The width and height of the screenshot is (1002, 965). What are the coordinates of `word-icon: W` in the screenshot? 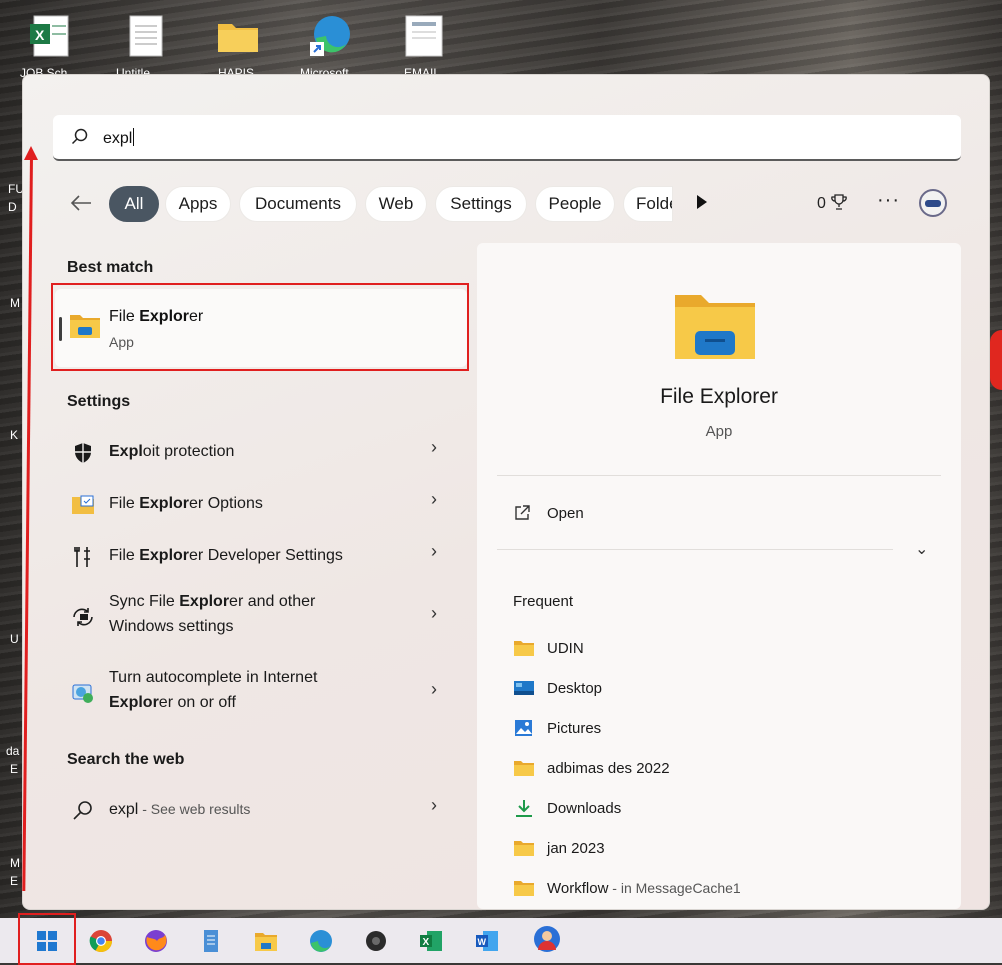 It's located at (487, 941).